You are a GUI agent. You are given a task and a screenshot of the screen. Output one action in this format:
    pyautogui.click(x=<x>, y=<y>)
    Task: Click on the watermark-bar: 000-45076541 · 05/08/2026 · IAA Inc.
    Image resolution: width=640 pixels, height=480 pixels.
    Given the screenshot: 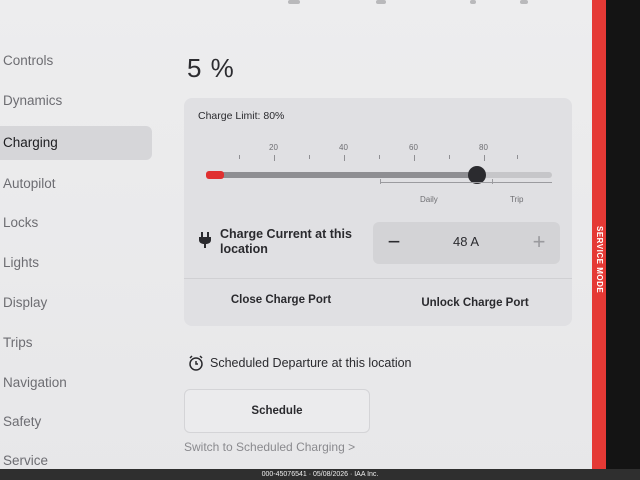 What is the action you would take?
    pyautogui.click(x=320, y=474)
    